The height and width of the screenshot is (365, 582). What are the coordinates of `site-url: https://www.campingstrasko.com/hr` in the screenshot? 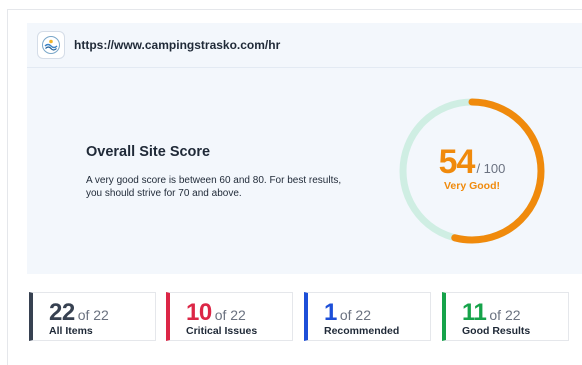 It's located at (177, 45).